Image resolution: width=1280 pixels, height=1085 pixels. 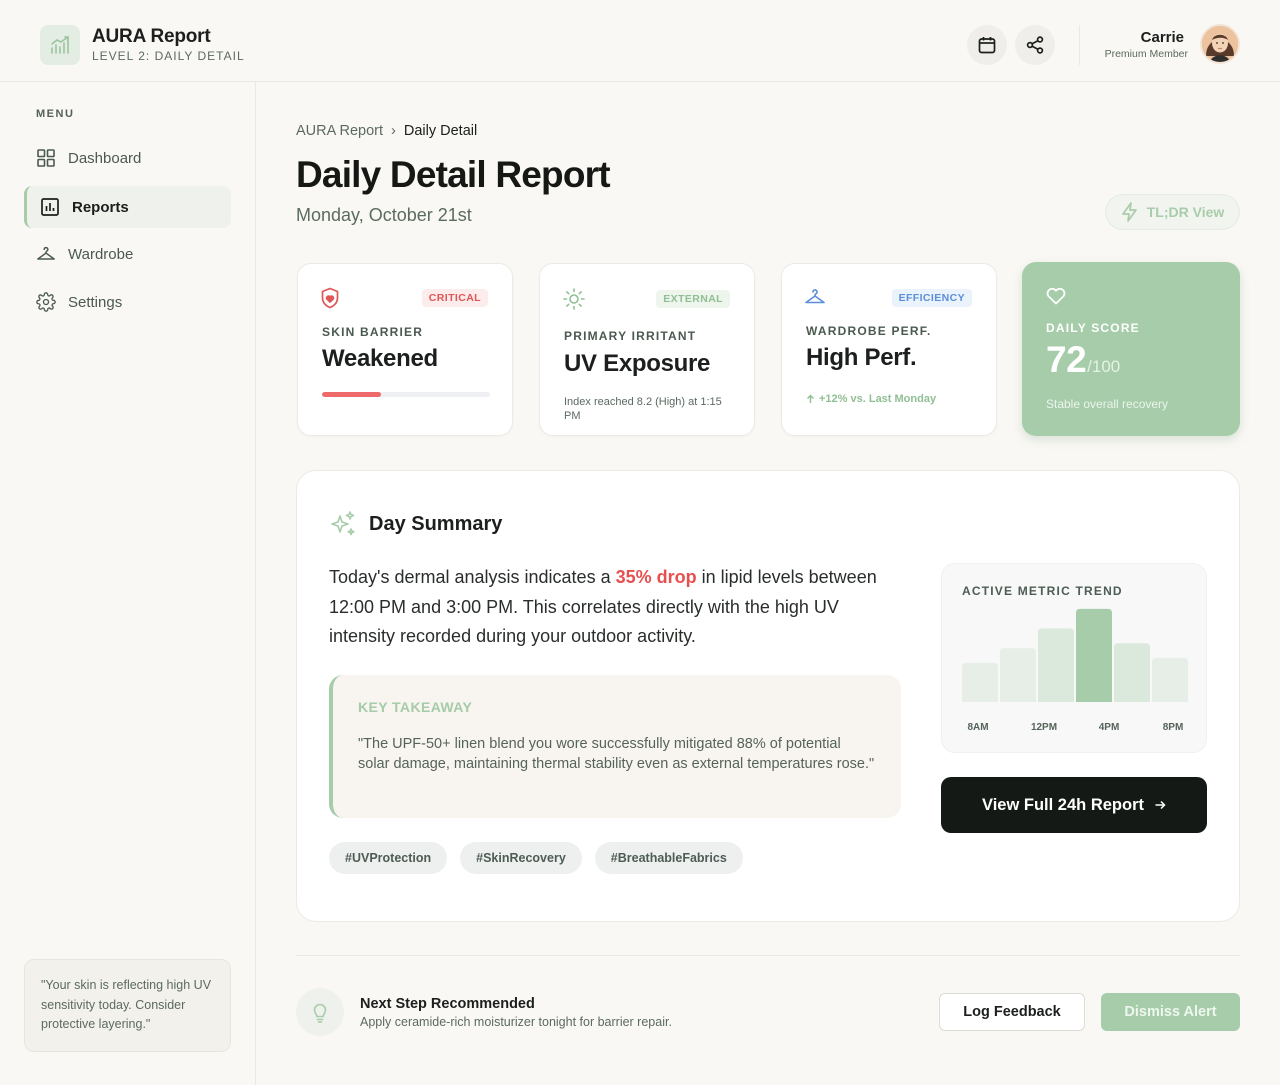 What do you see at coordinates (472, 577) in the screenshot?
I see `summary-text-before: Today's dermal analysis indicates a` at bounding box center [472, 577].